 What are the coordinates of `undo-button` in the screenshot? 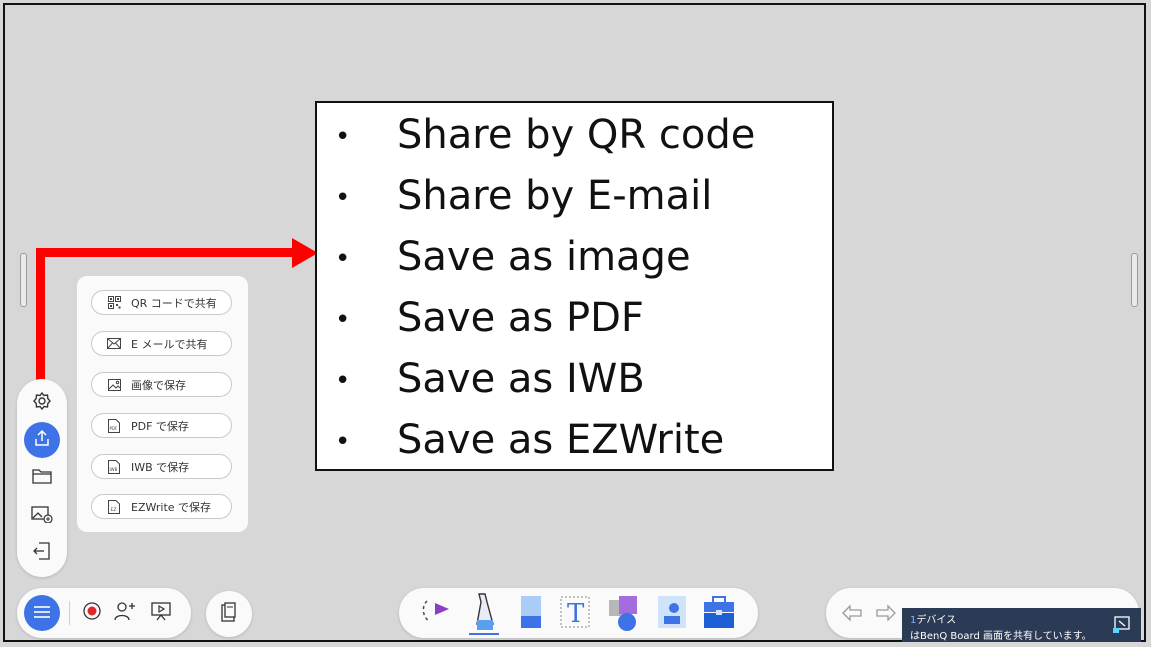 It's located at (852, 613).